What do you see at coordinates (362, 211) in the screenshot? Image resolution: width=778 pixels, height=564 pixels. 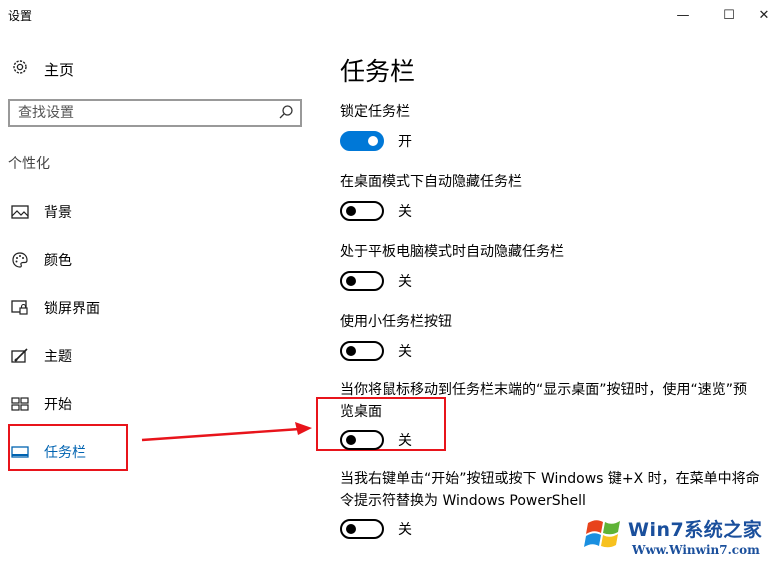 I see `toggle-autohide-desktop` at bounding box center [362, 211].